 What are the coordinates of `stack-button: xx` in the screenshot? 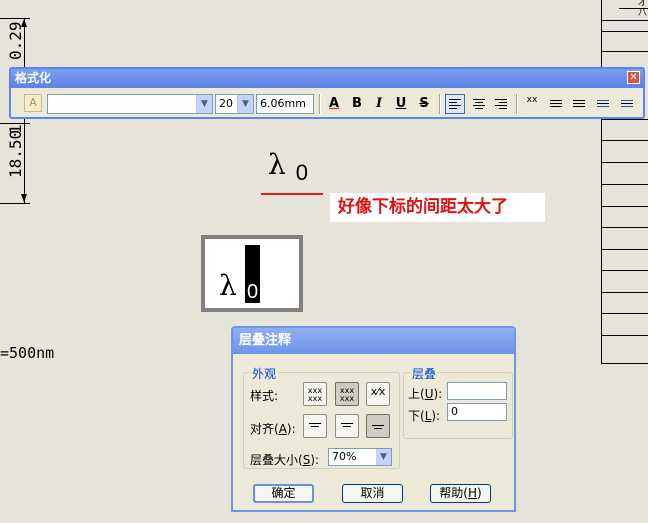 It's located at (532, 104).